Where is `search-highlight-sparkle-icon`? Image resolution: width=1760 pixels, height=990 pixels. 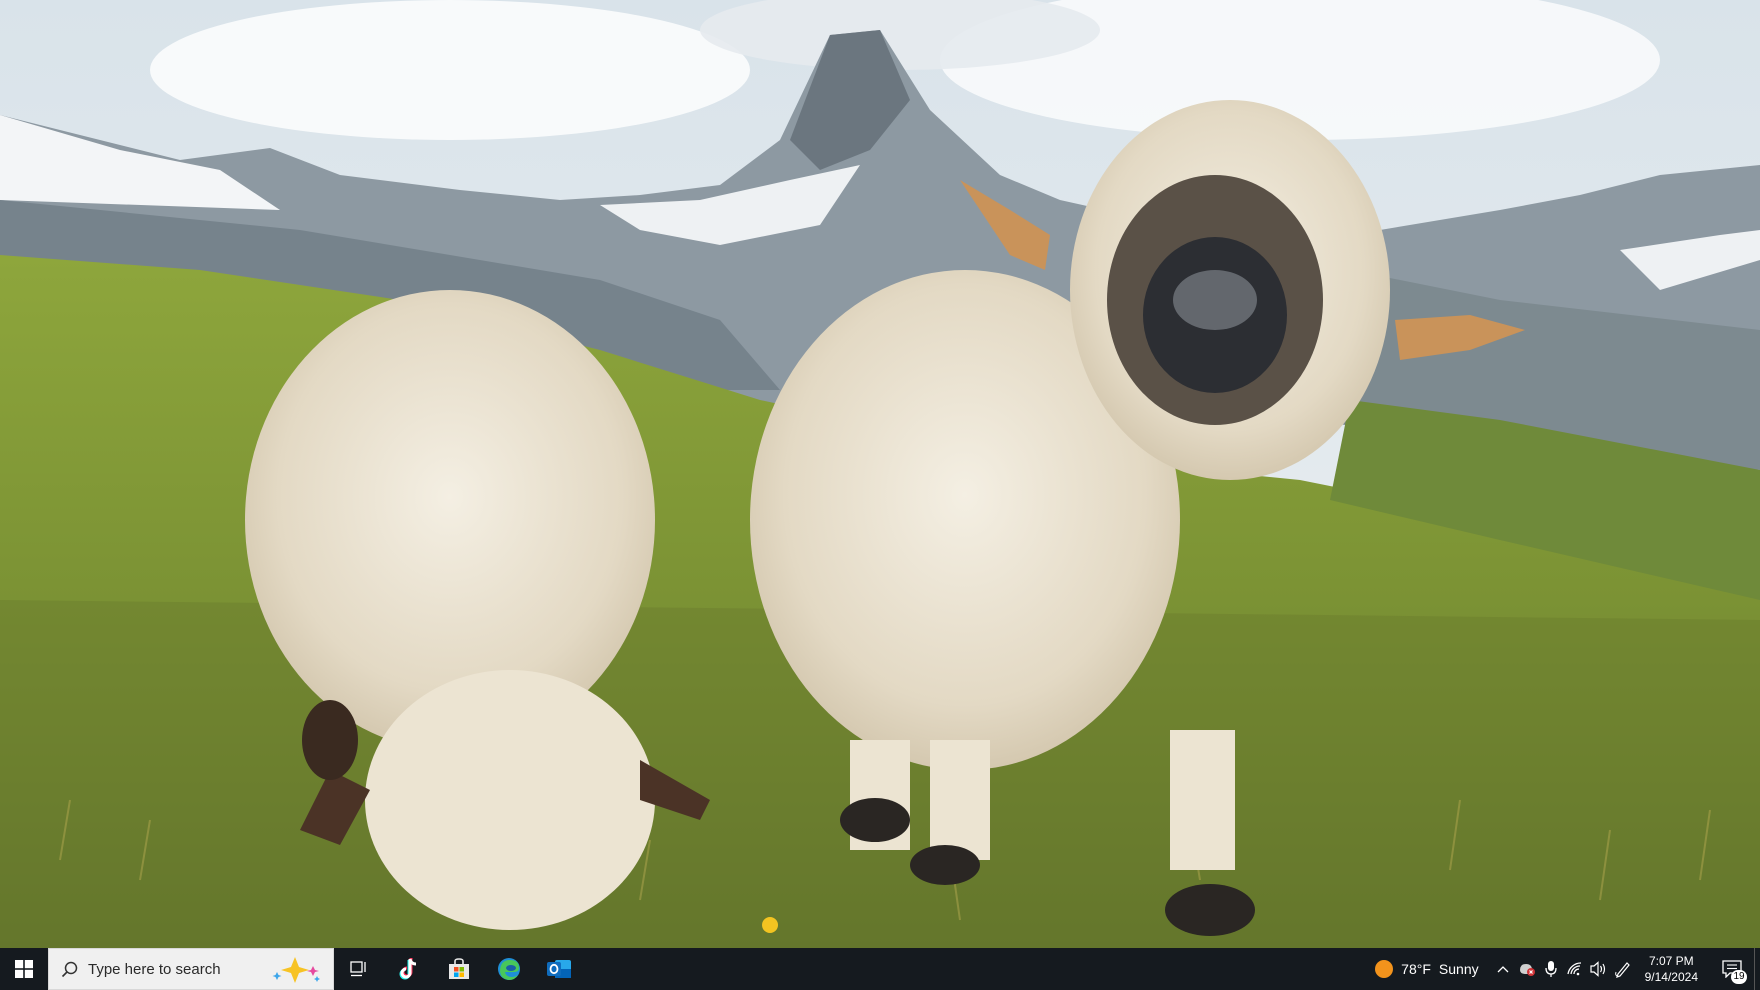
search-highlight-sparkle-icon is located at coordinates (294, 970).